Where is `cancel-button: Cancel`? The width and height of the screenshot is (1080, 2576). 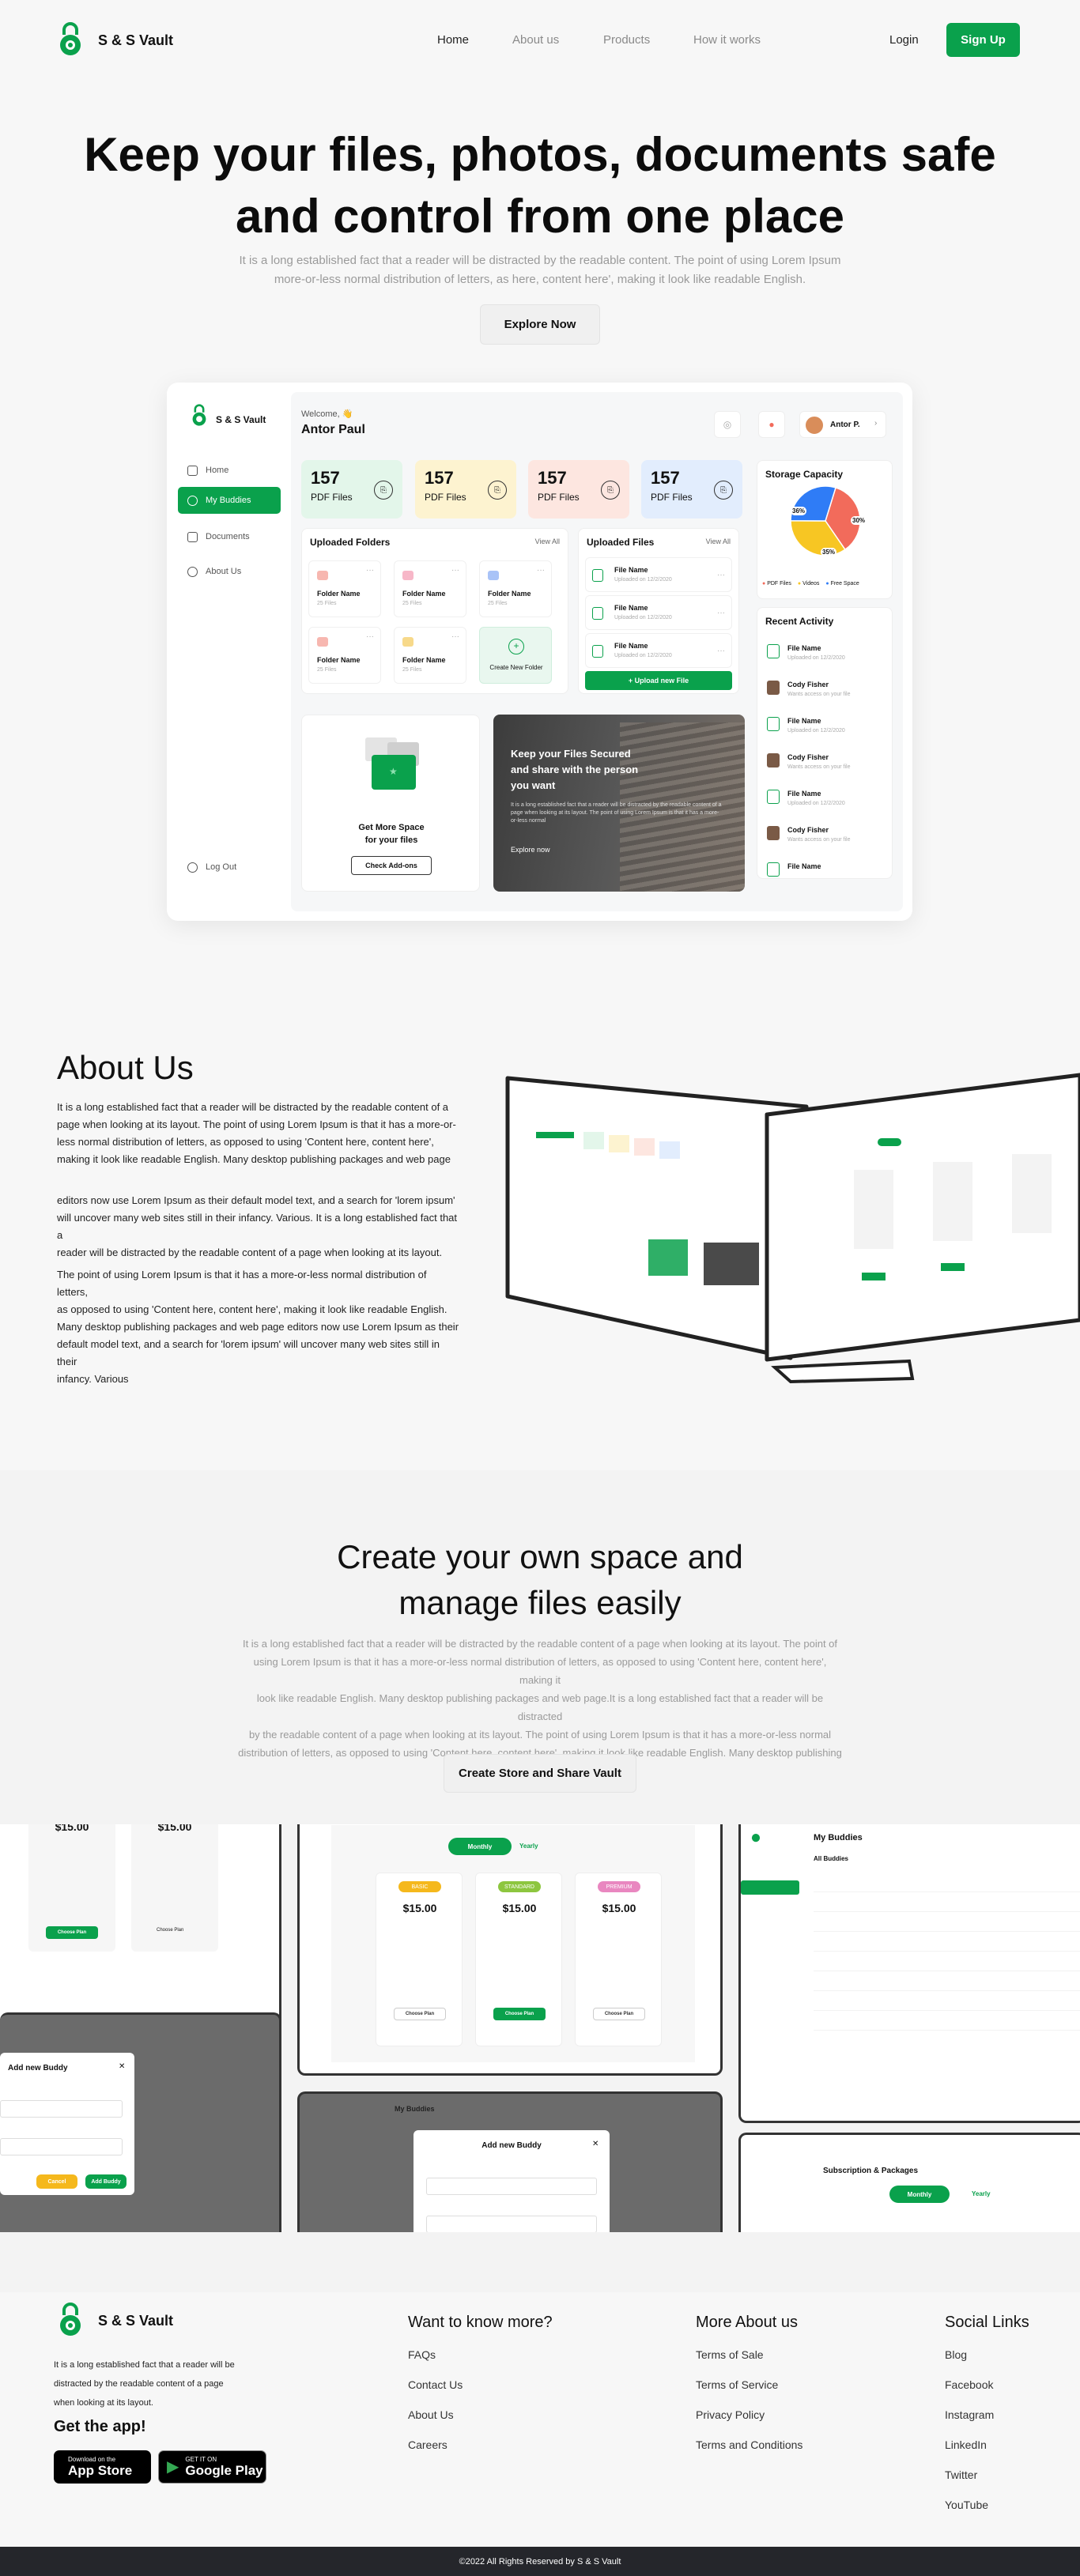
cancel-button: Cancel is located at coordinates (56, 2181).